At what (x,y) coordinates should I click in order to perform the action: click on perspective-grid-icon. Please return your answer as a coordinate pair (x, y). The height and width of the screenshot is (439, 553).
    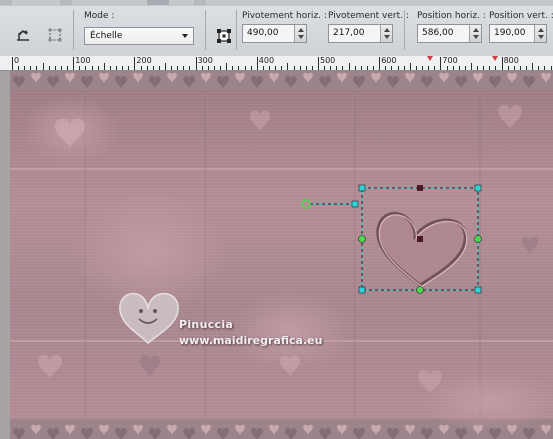
    Looking at the image, I should click on (224, 36).